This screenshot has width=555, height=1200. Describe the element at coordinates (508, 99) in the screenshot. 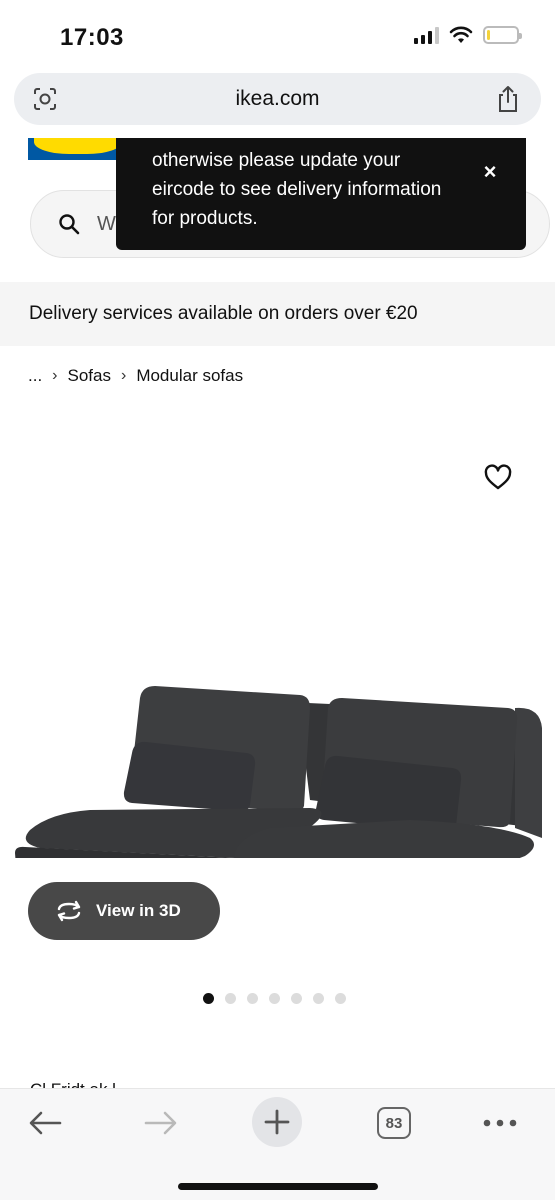

I see `share-icon` at that location.